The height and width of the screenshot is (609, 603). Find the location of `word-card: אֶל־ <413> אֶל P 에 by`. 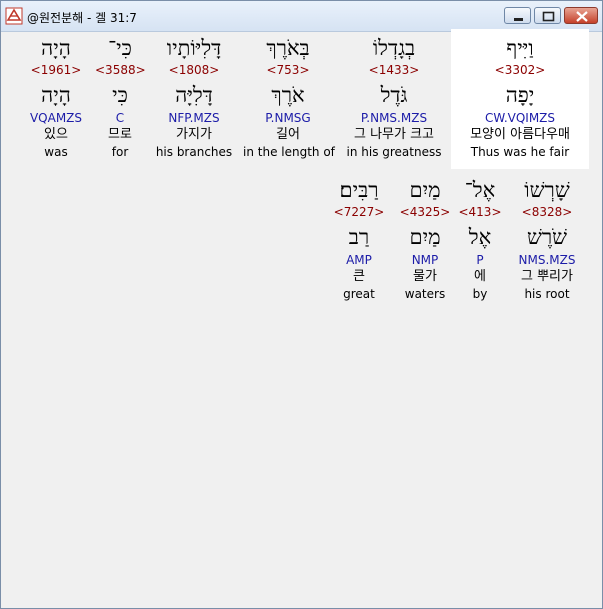

word-card: אֶל־ <413> אֶל P 에 by is located at coordinates (480, 239).